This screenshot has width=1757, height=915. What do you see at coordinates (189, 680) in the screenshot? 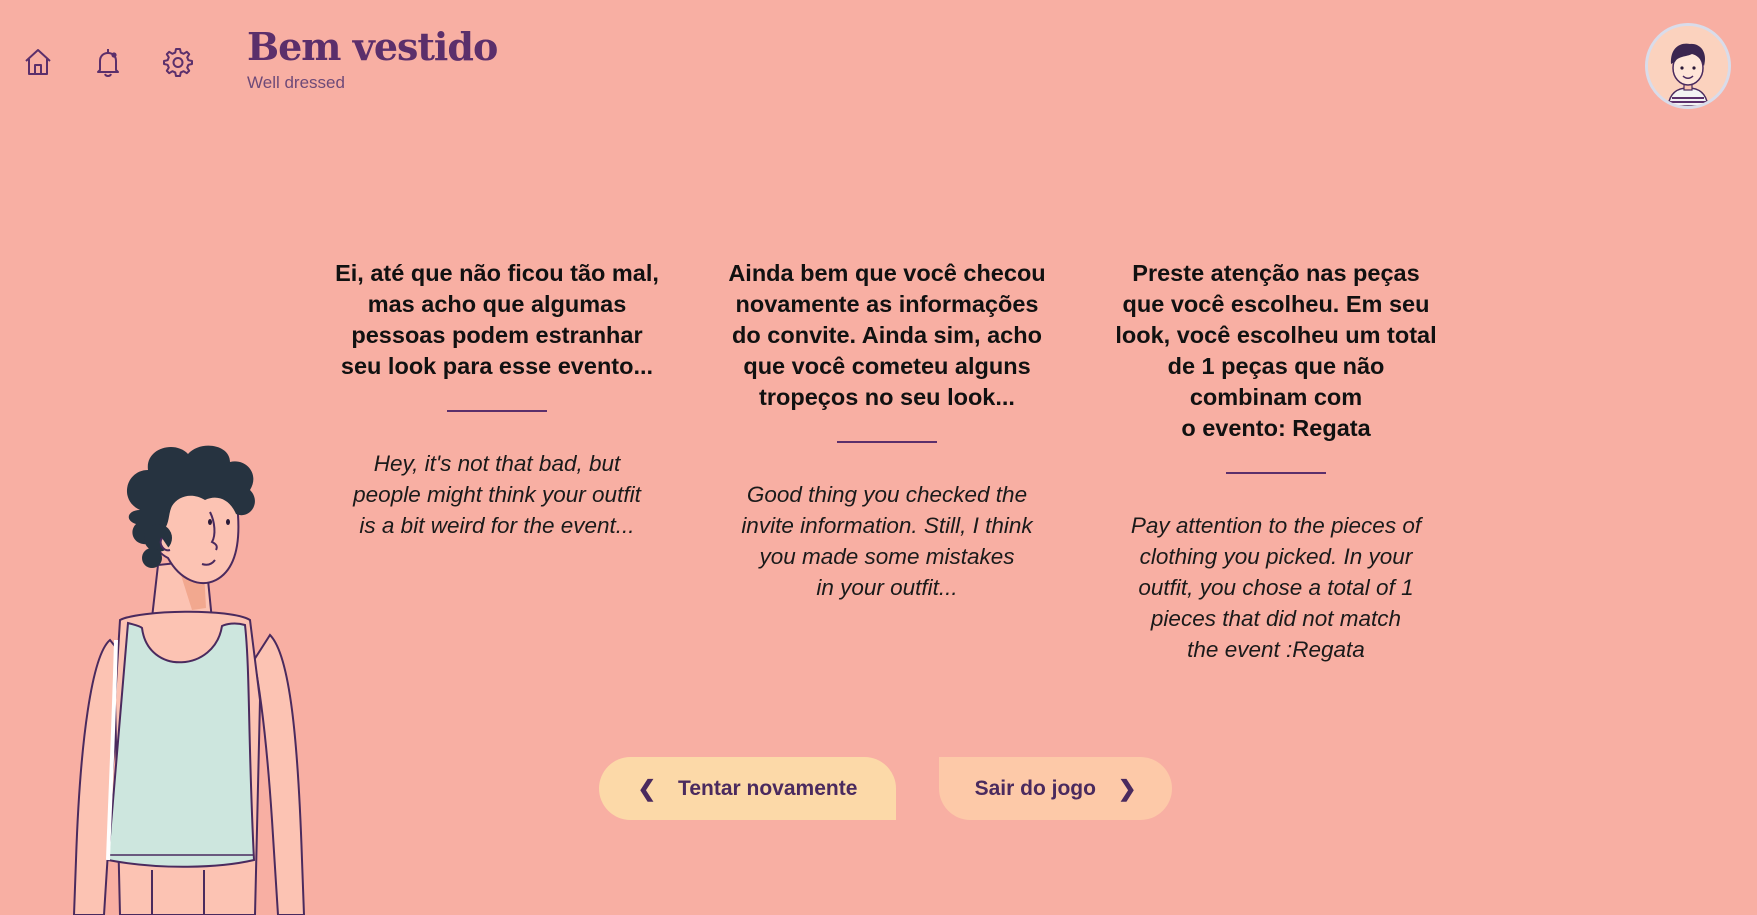
I see `character-illustration` at bounding box center [189, 680].